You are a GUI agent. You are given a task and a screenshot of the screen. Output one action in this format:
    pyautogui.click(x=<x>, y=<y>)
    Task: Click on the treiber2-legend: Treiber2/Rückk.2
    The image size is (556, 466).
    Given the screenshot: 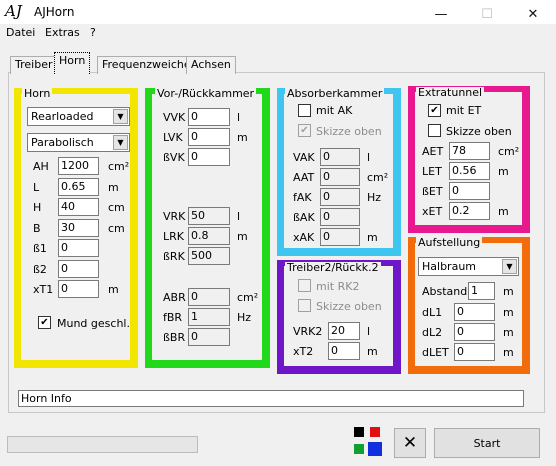 What is the action you would take?
    pyautogui.click(x=333, y=267)
    